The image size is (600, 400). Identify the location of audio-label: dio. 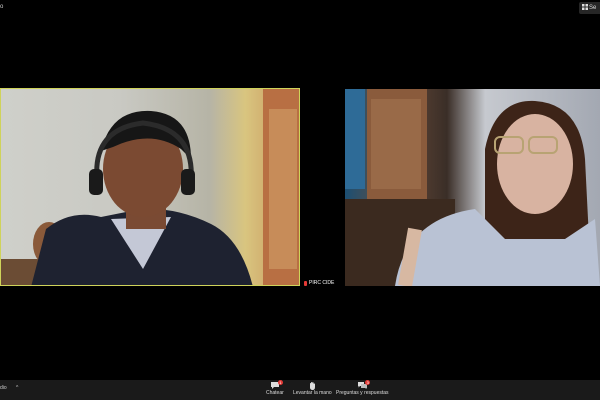
(3, 388).